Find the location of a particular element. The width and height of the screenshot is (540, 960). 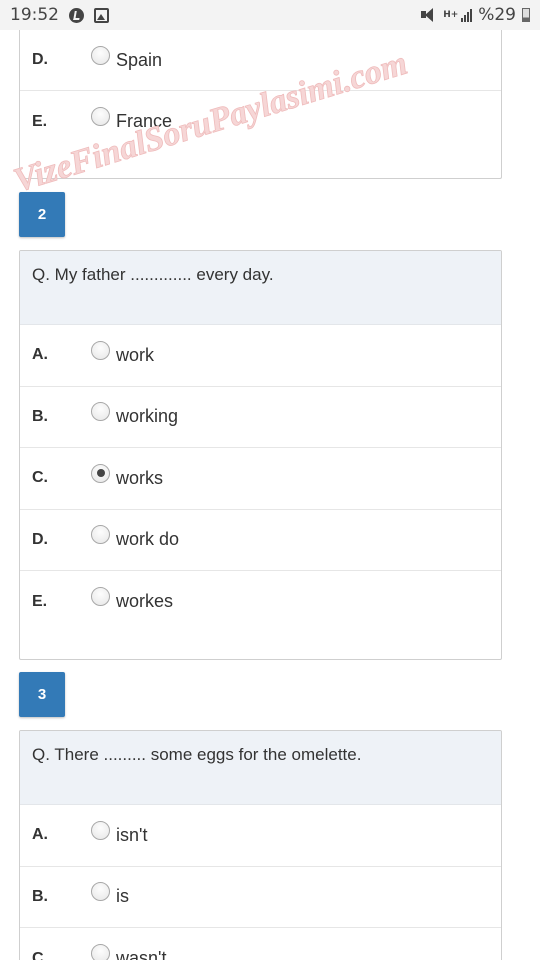

option-text: Spain is located at coordinates (139, 59).